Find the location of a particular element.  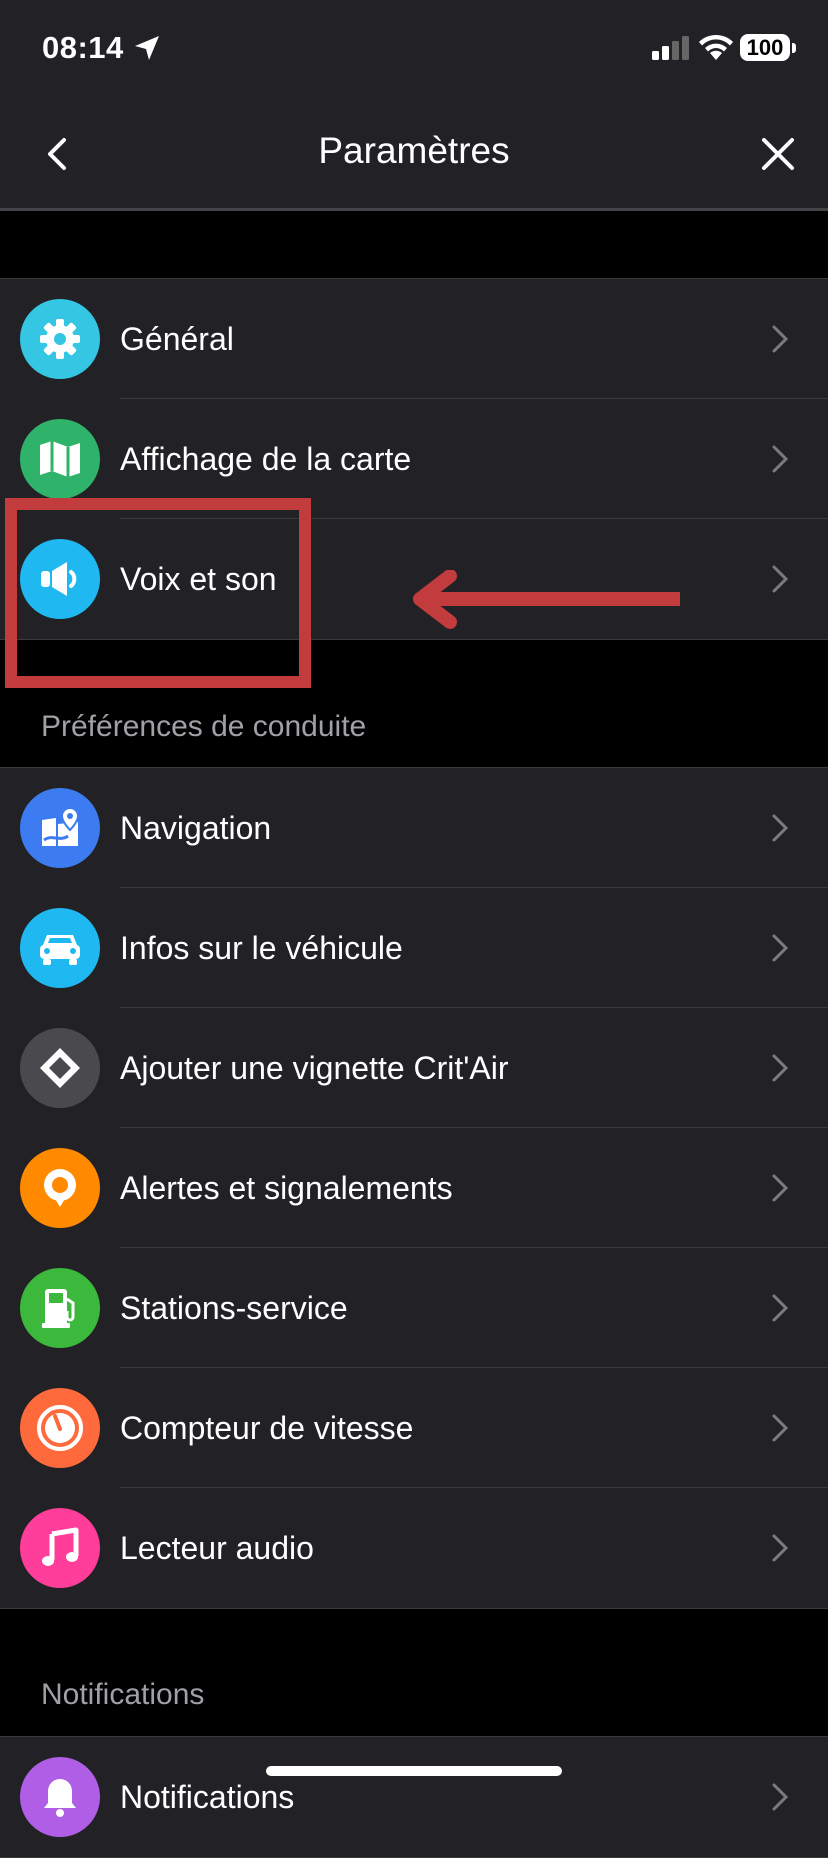

battery-level: 100 is located at coordinates (765, 47).